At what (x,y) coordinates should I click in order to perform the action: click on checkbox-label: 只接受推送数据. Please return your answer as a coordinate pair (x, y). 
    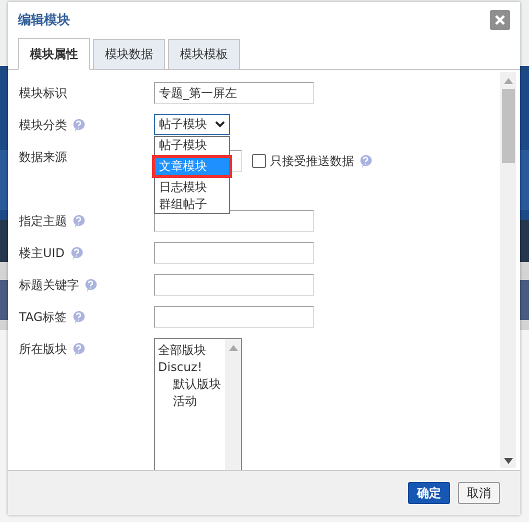
    Looking at the image, I should click on (312, 161).